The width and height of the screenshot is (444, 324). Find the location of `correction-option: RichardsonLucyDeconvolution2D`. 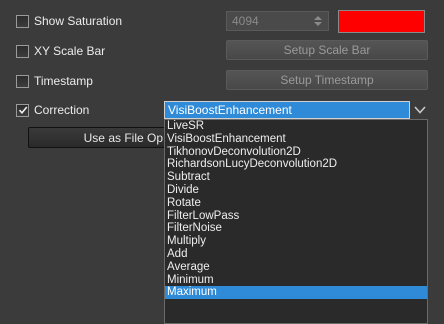

correction-option: RichardsonLucyDeconvolution2D is located at coordinates (296, 164).